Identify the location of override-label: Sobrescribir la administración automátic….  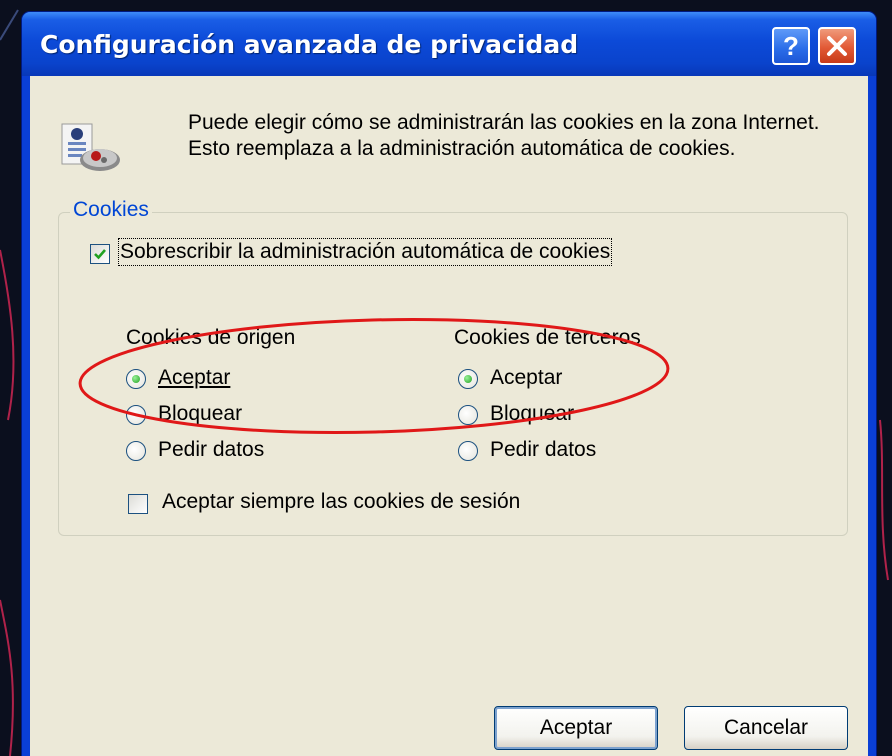
(365, 252).